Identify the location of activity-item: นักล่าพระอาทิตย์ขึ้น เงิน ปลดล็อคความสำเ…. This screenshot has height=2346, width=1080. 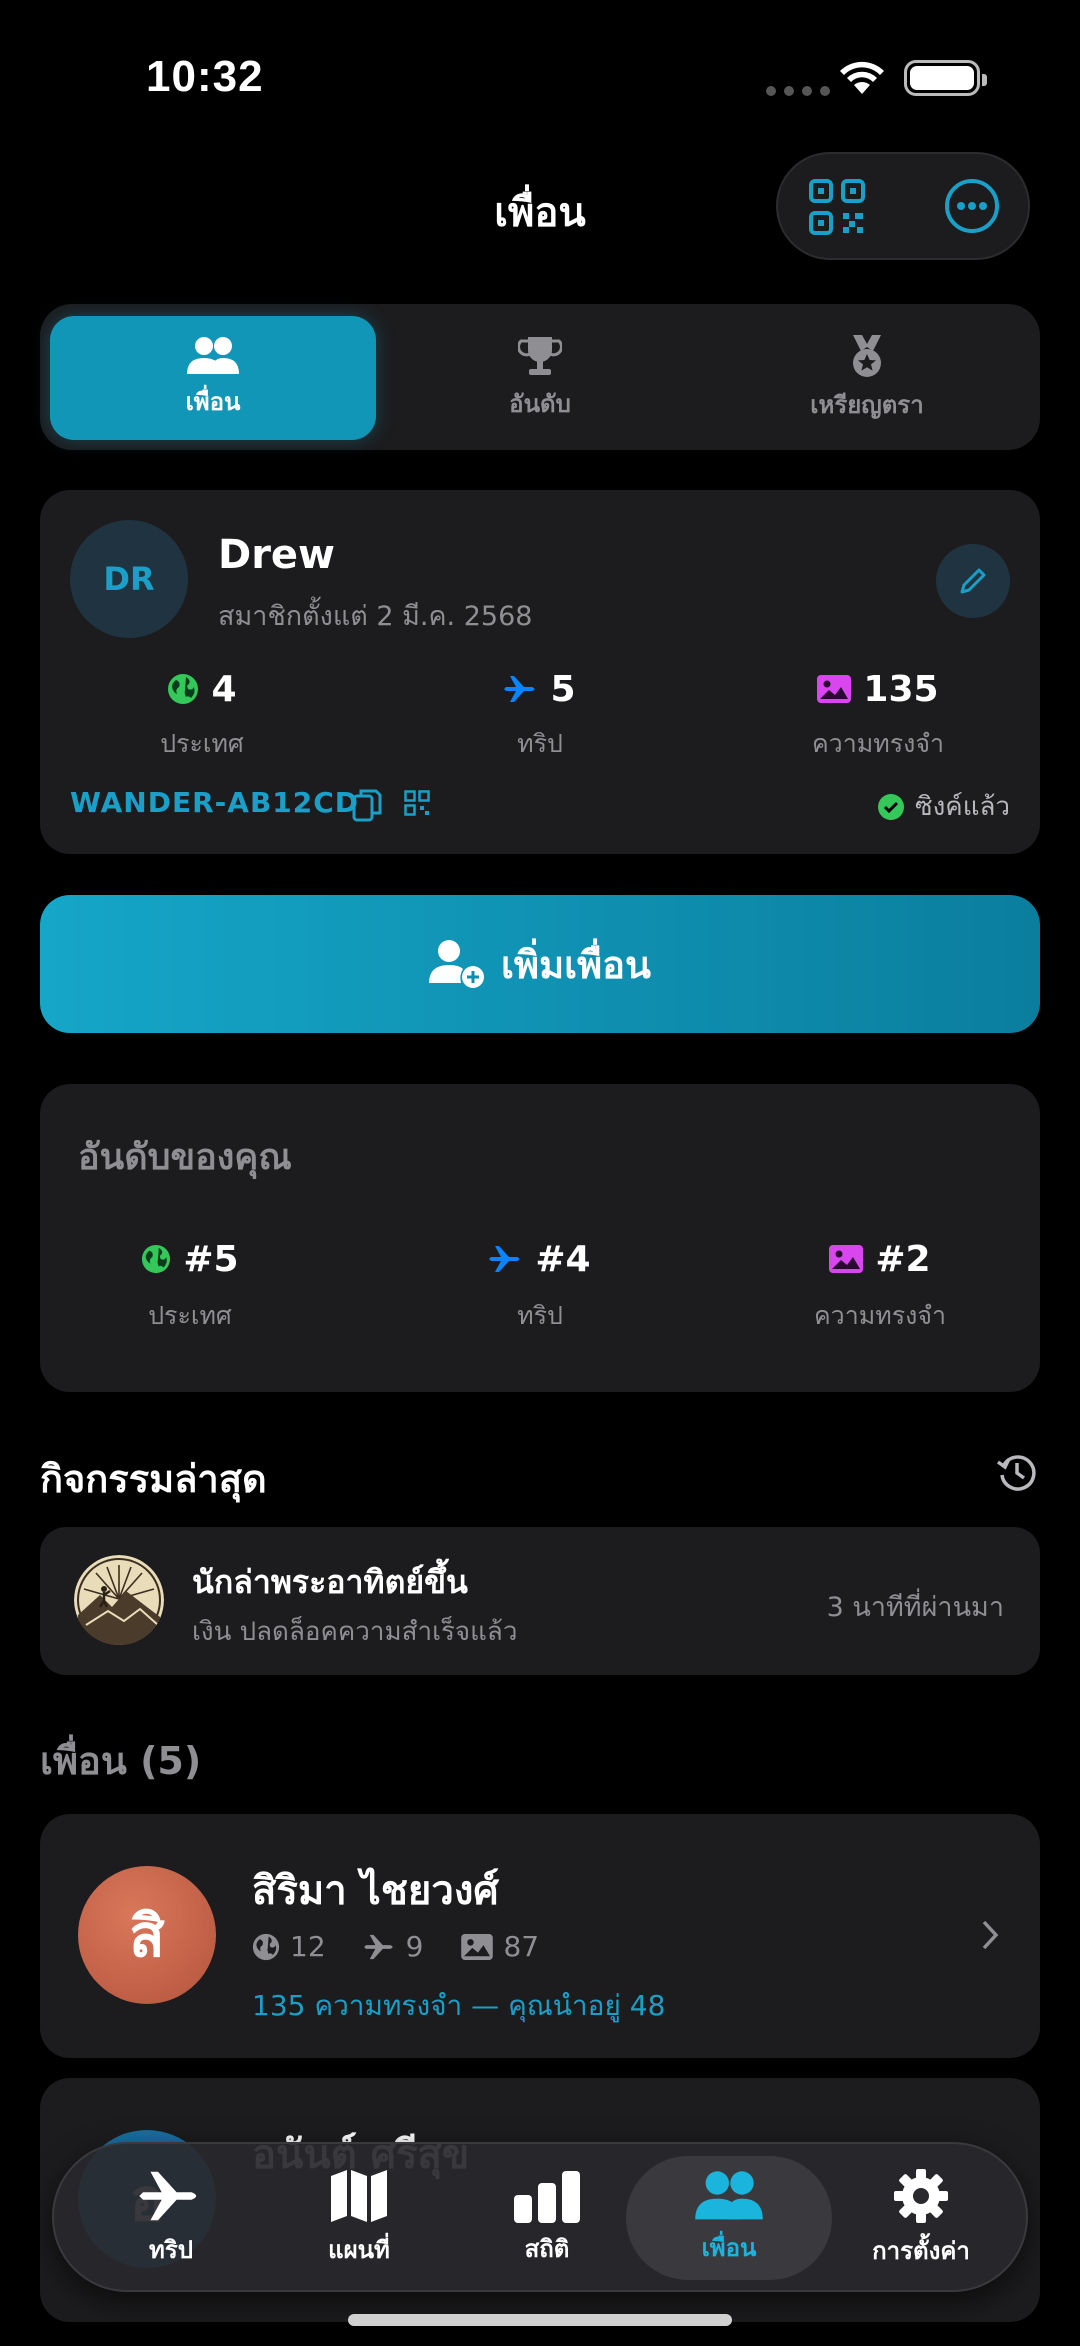
(540, 1601).